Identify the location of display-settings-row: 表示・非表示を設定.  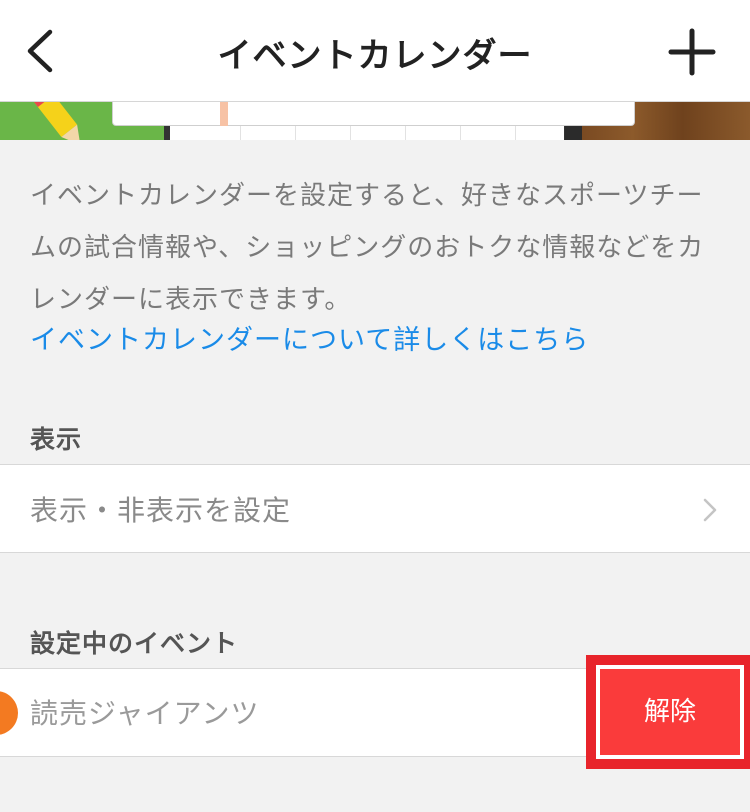
(375, 508).